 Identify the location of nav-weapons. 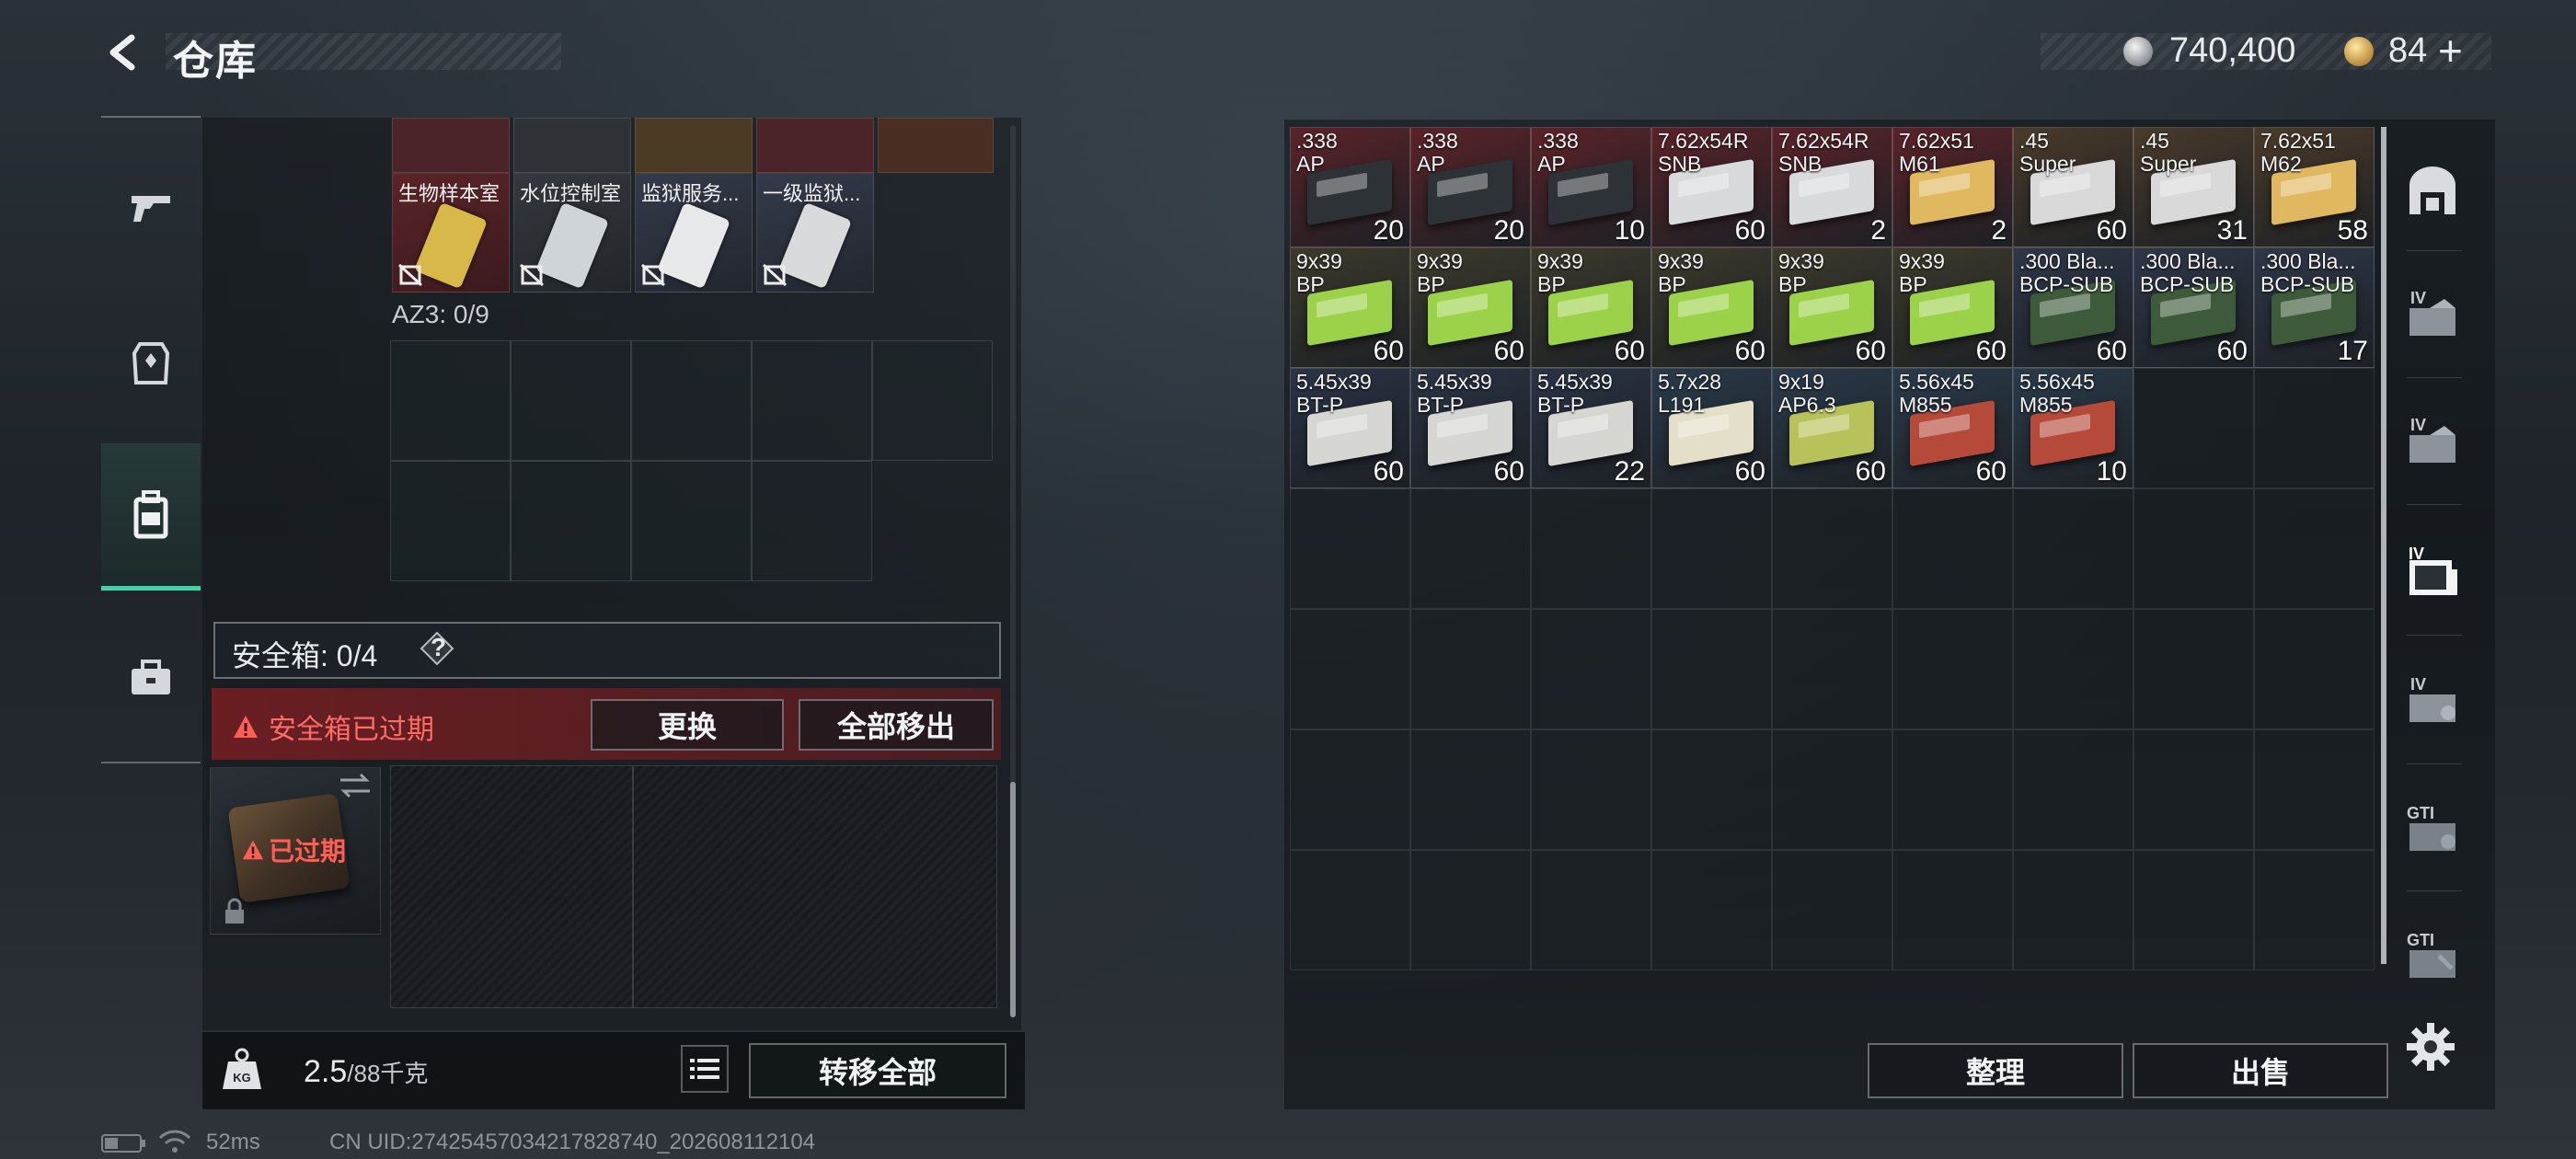
(151, 207).